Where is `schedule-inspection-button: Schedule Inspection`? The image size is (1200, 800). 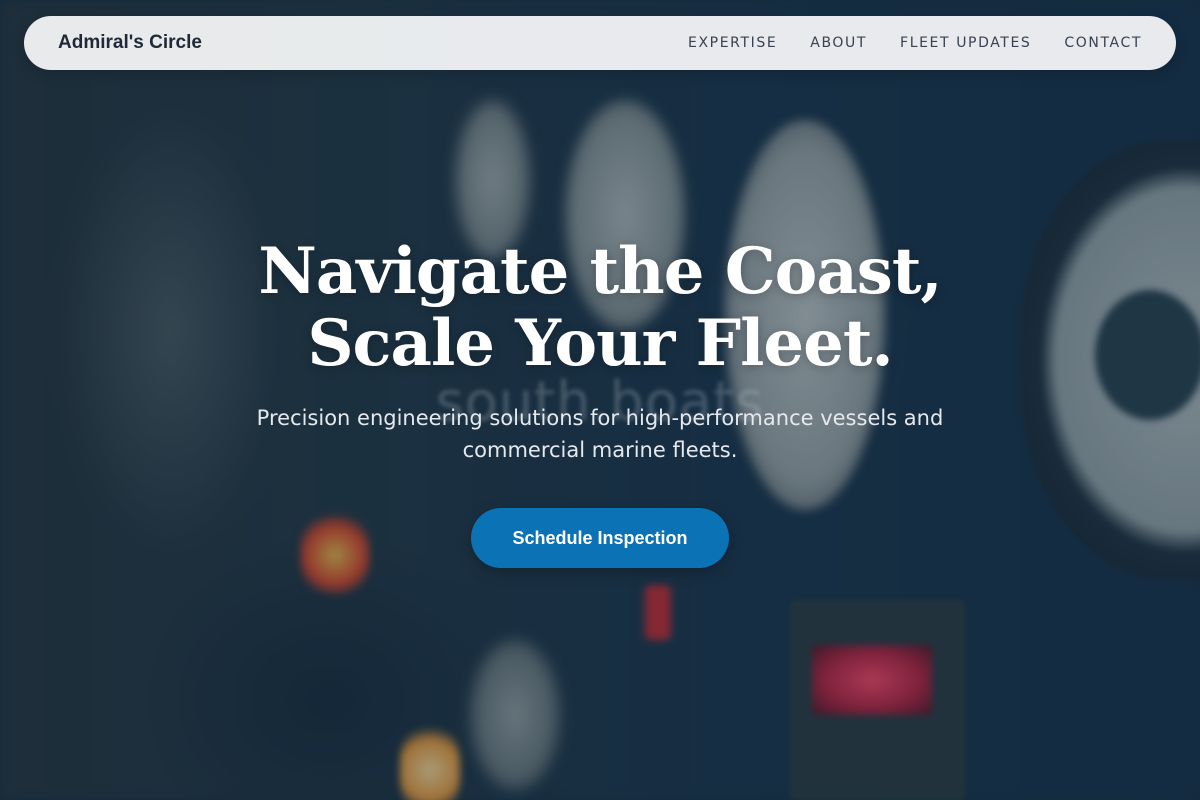
schedule-inspection-button: Schedule Inspection is located at coordinates (600, 538).